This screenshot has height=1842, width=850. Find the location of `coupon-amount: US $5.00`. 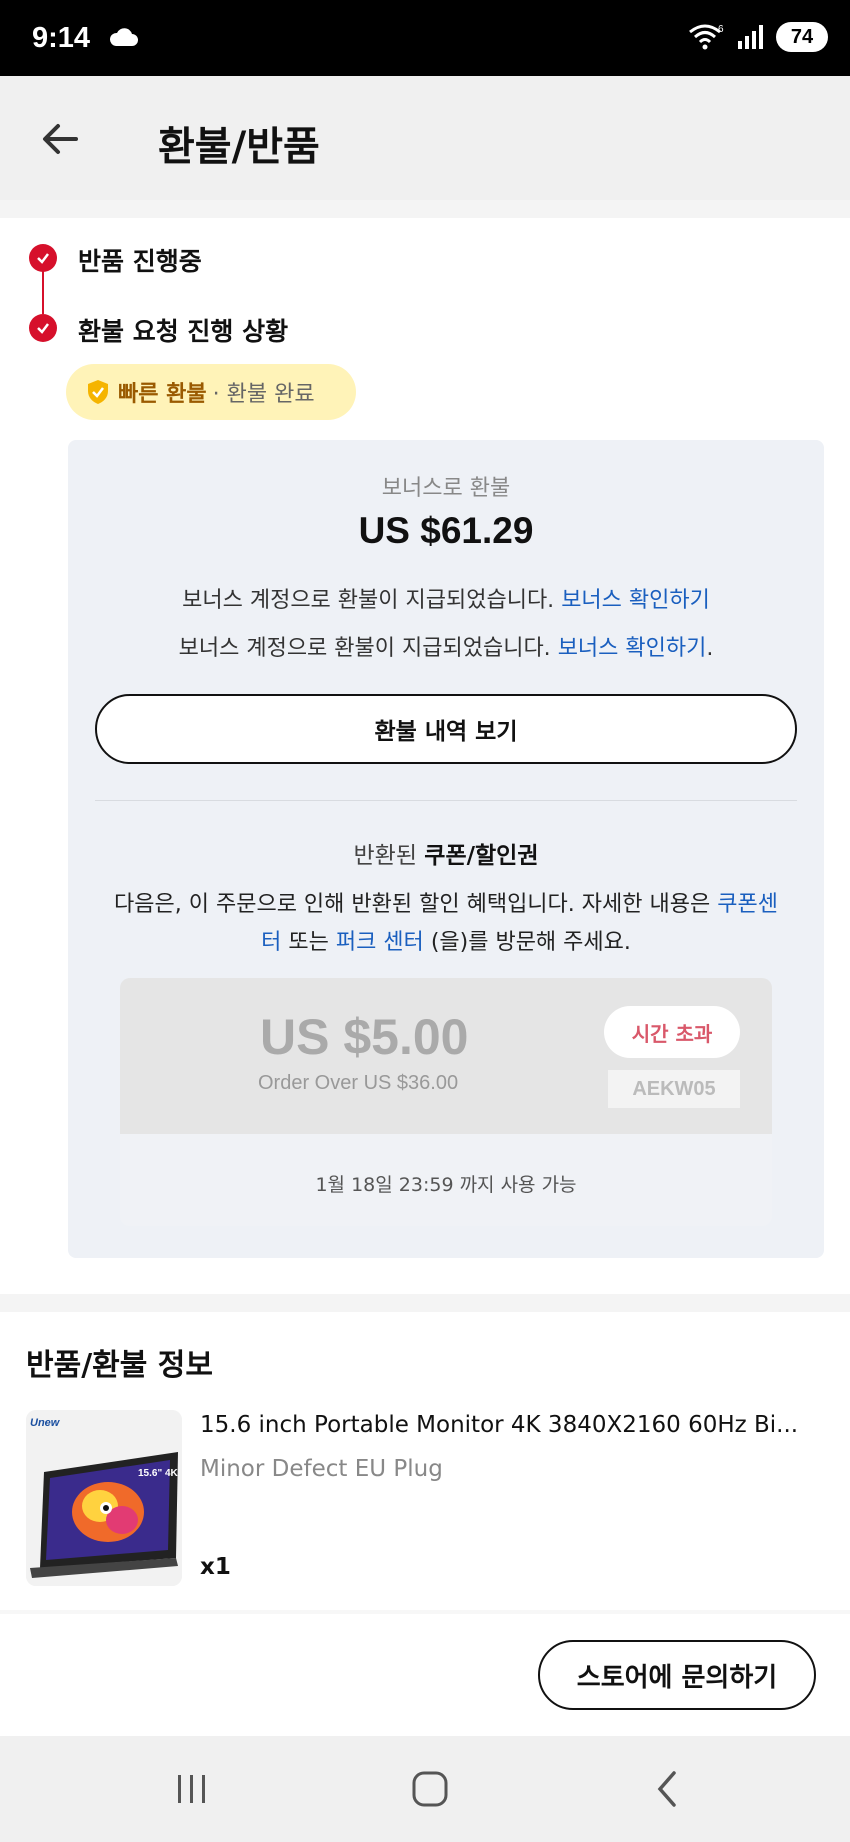

coupon-amount: US $5.00 is located at coordinates (364, 1037).